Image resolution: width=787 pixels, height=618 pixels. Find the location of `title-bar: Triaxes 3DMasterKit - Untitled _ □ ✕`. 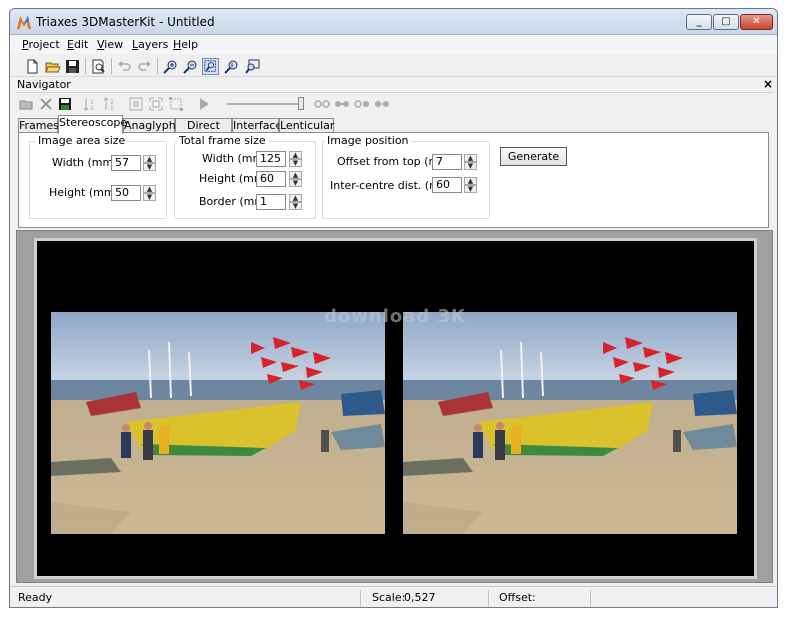

title-bar: Triaxes 3DMasterKit - Untitled _ □ ✕ is located at coordinates (393, 22).